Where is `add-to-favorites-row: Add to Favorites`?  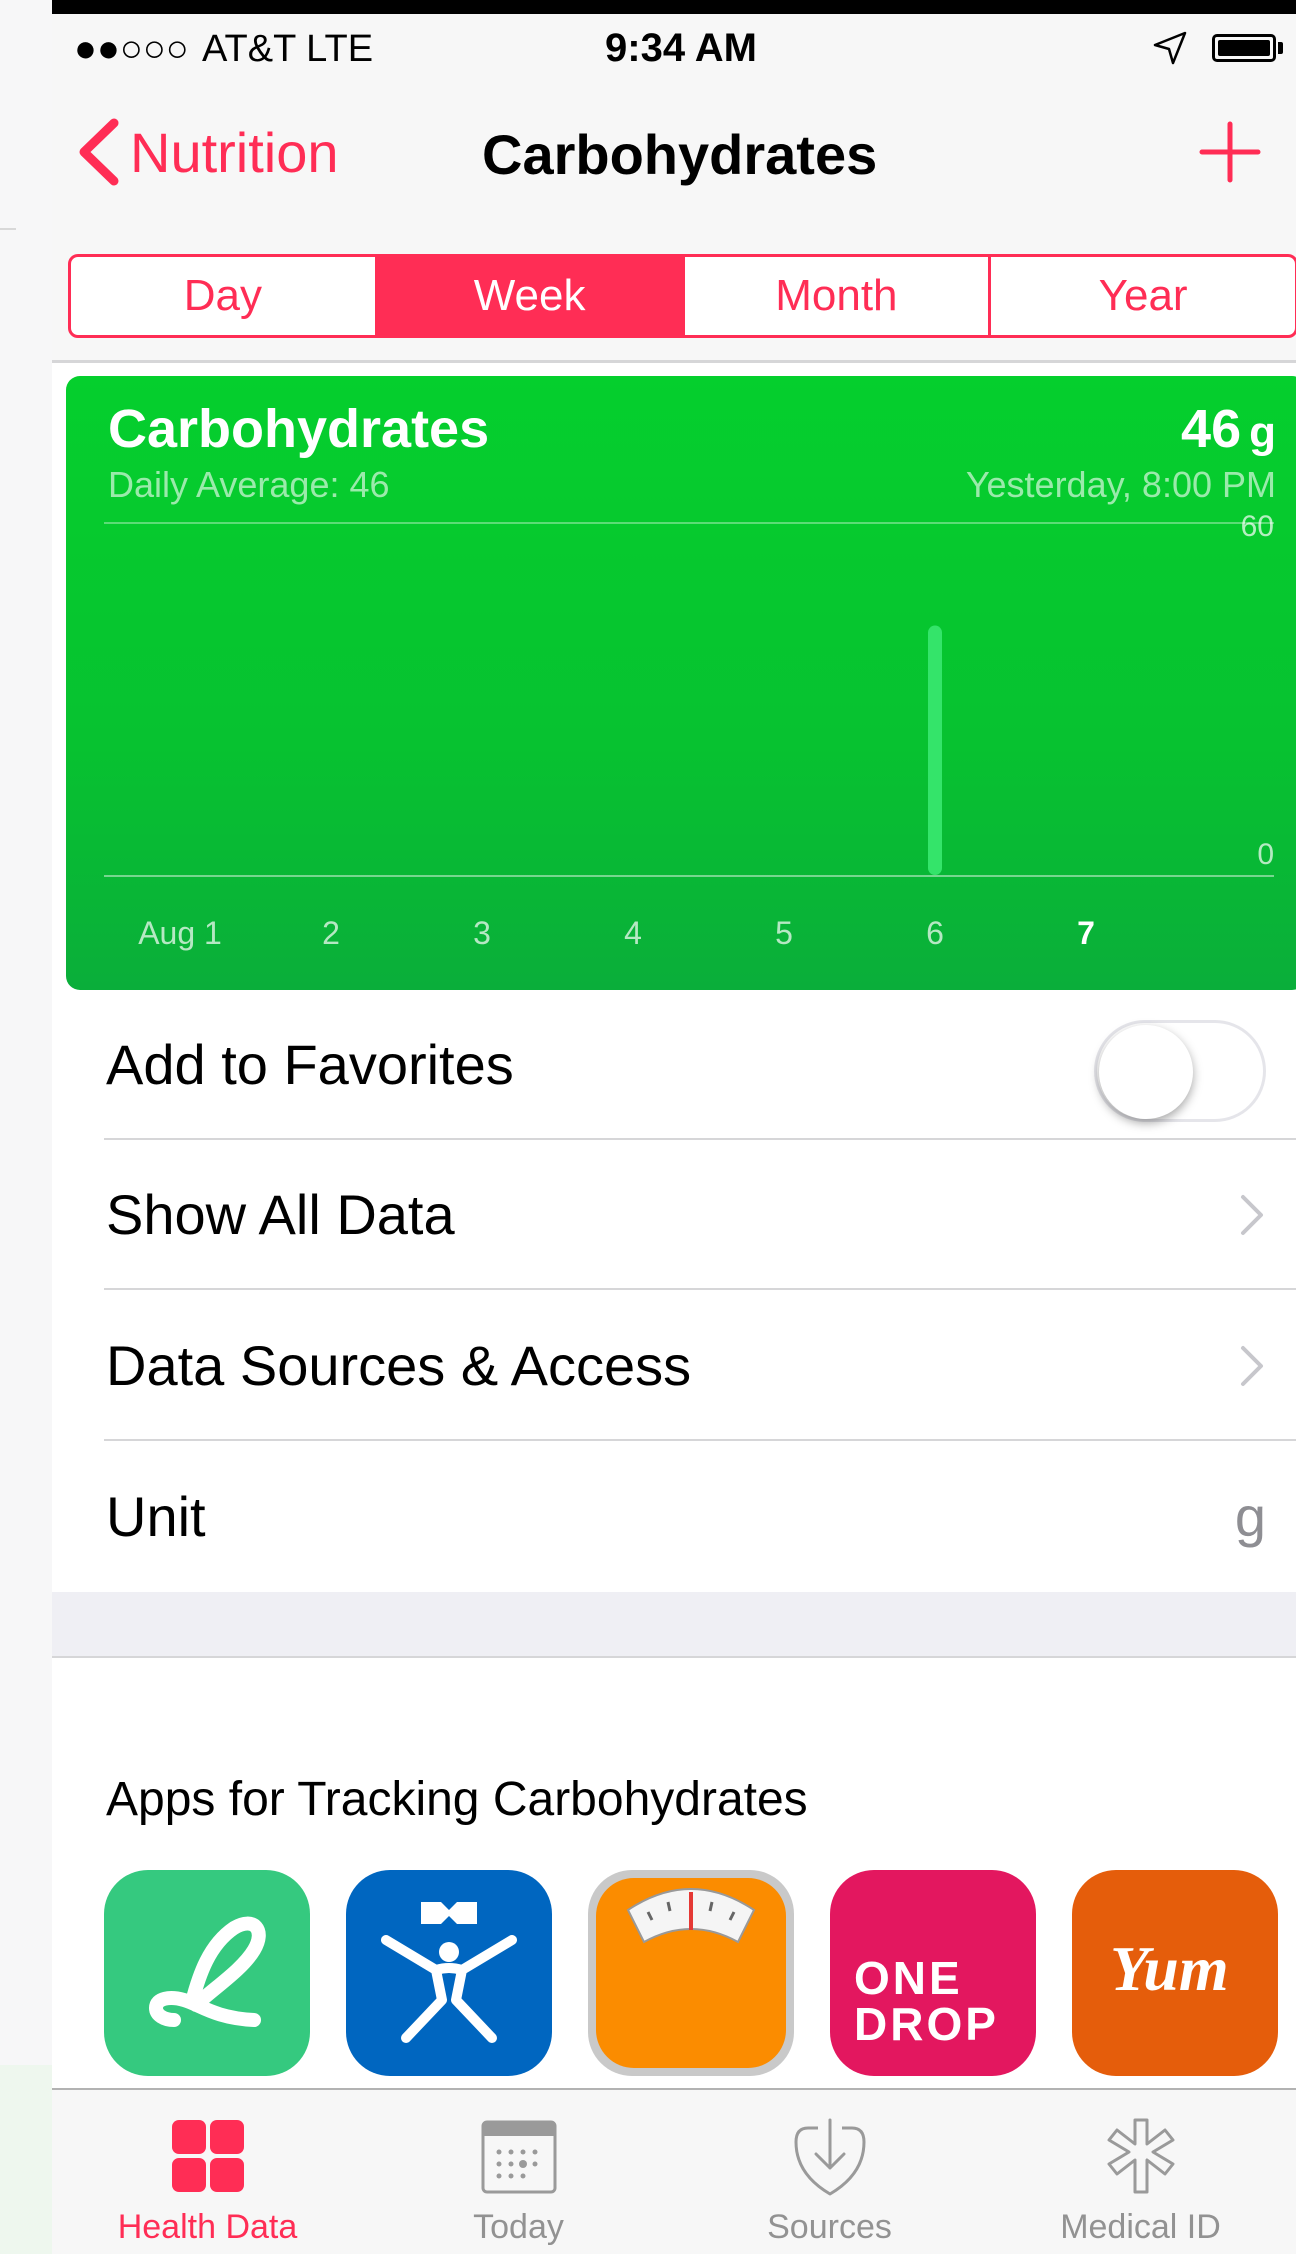 add-to-favorites-row: Add to Favorites is located at coordinates (674, 1065).